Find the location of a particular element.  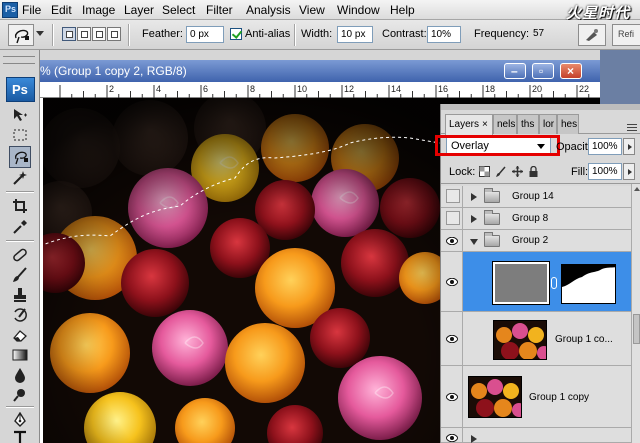

menu-select: Select is located at coordinates (178, 10).